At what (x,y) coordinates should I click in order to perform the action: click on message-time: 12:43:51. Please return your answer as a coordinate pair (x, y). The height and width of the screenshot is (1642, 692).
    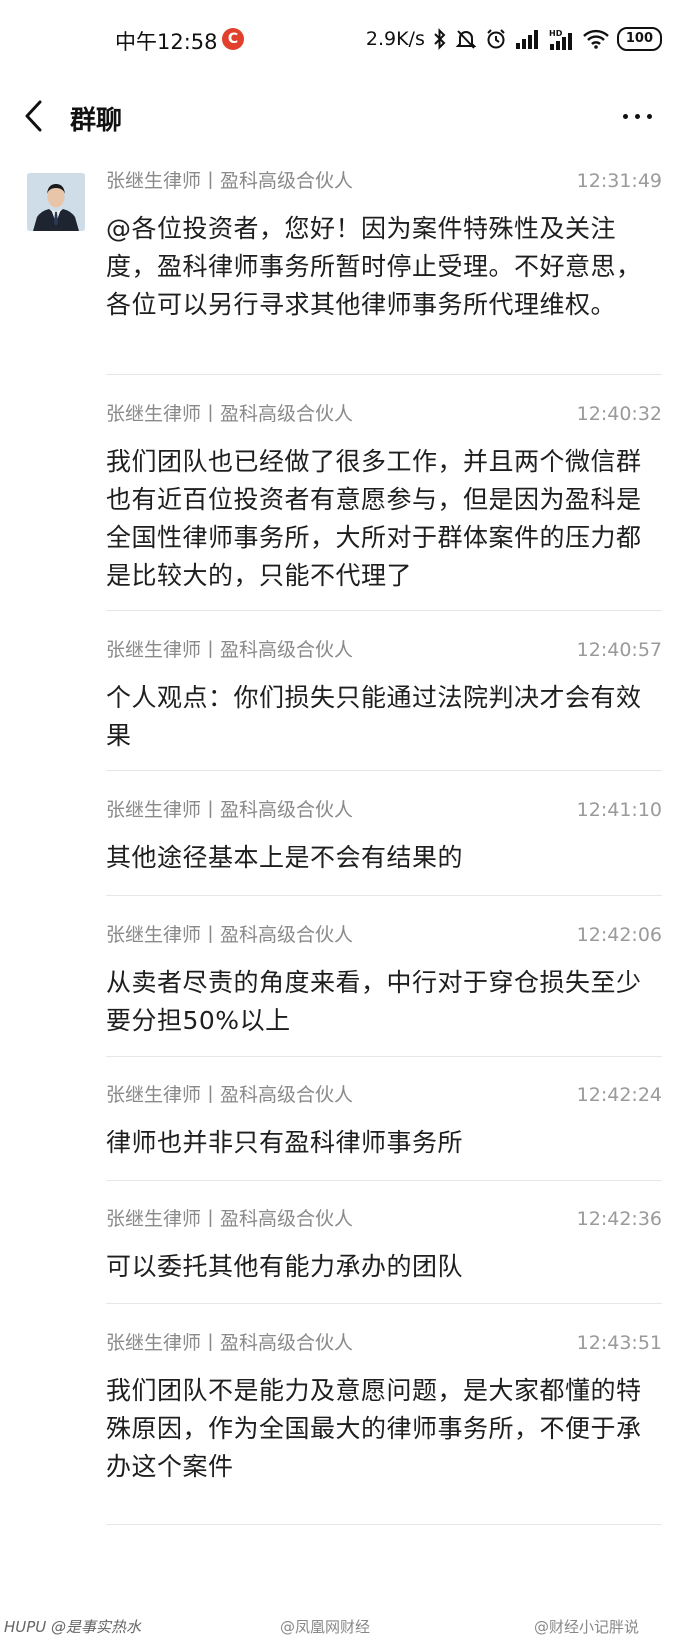
    Looking at the image, I should click on (619, 1343).